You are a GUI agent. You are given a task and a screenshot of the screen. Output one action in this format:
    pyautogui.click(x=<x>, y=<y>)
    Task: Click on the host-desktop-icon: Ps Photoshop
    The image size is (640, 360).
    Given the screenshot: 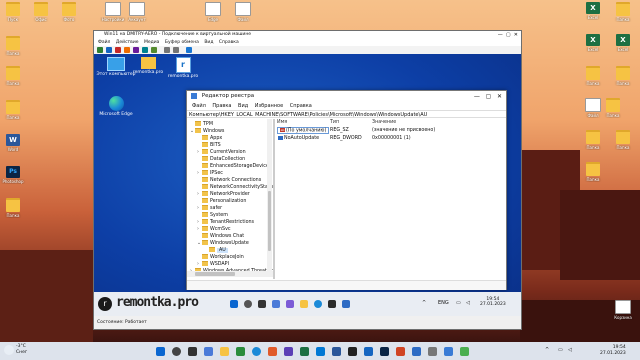 What is the action you would take?
    pyautogui.click(x=13, y=175)
    